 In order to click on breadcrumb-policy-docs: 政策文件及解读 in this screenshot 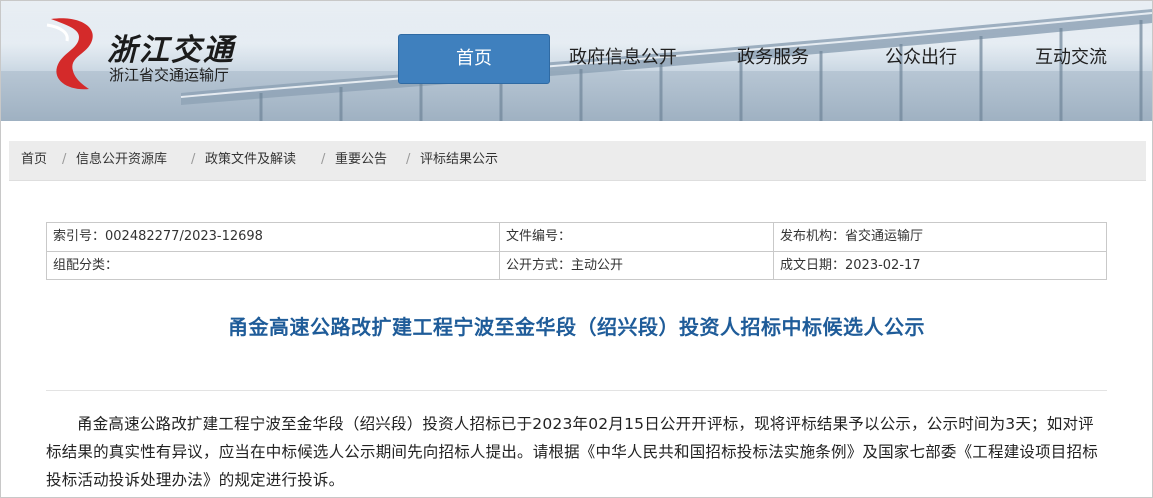, I will do `click(250, 160)`.